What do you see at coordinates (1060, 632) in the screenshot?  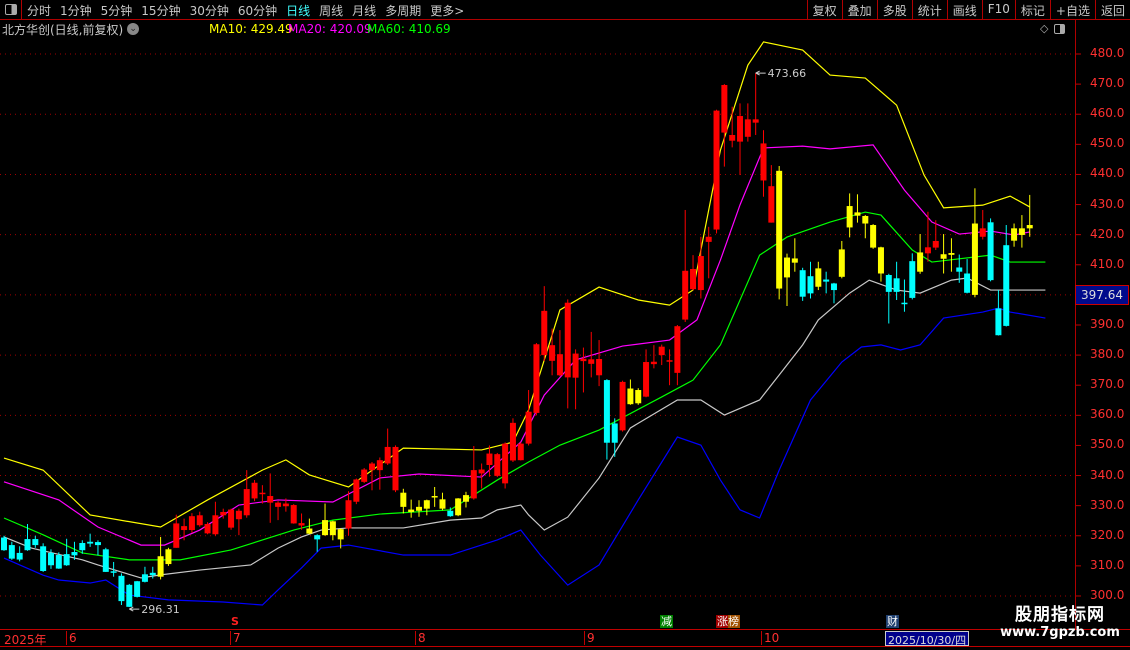 I see `watermark-url: www.7gpzb.com` at bounding box center [1060, 632].